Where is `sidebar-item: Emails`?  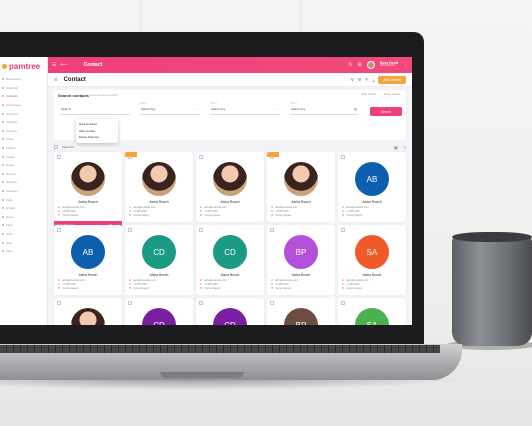
sidebar-item: Emails is located at coordinates (23, 208).